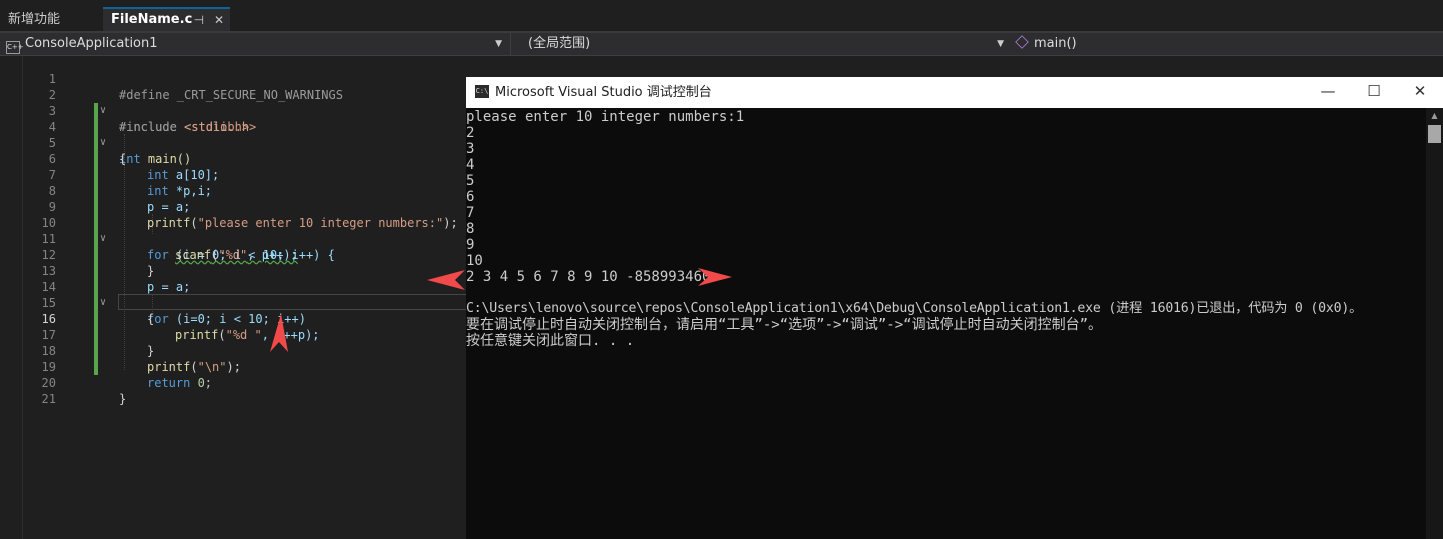 Image resolution: width=1443 pixels, height=539 pixels. Describe the element at coordinates (235, 318) in the screenshot. I see `code-line-current: 16 printf("%d ", *++p);` at that location.